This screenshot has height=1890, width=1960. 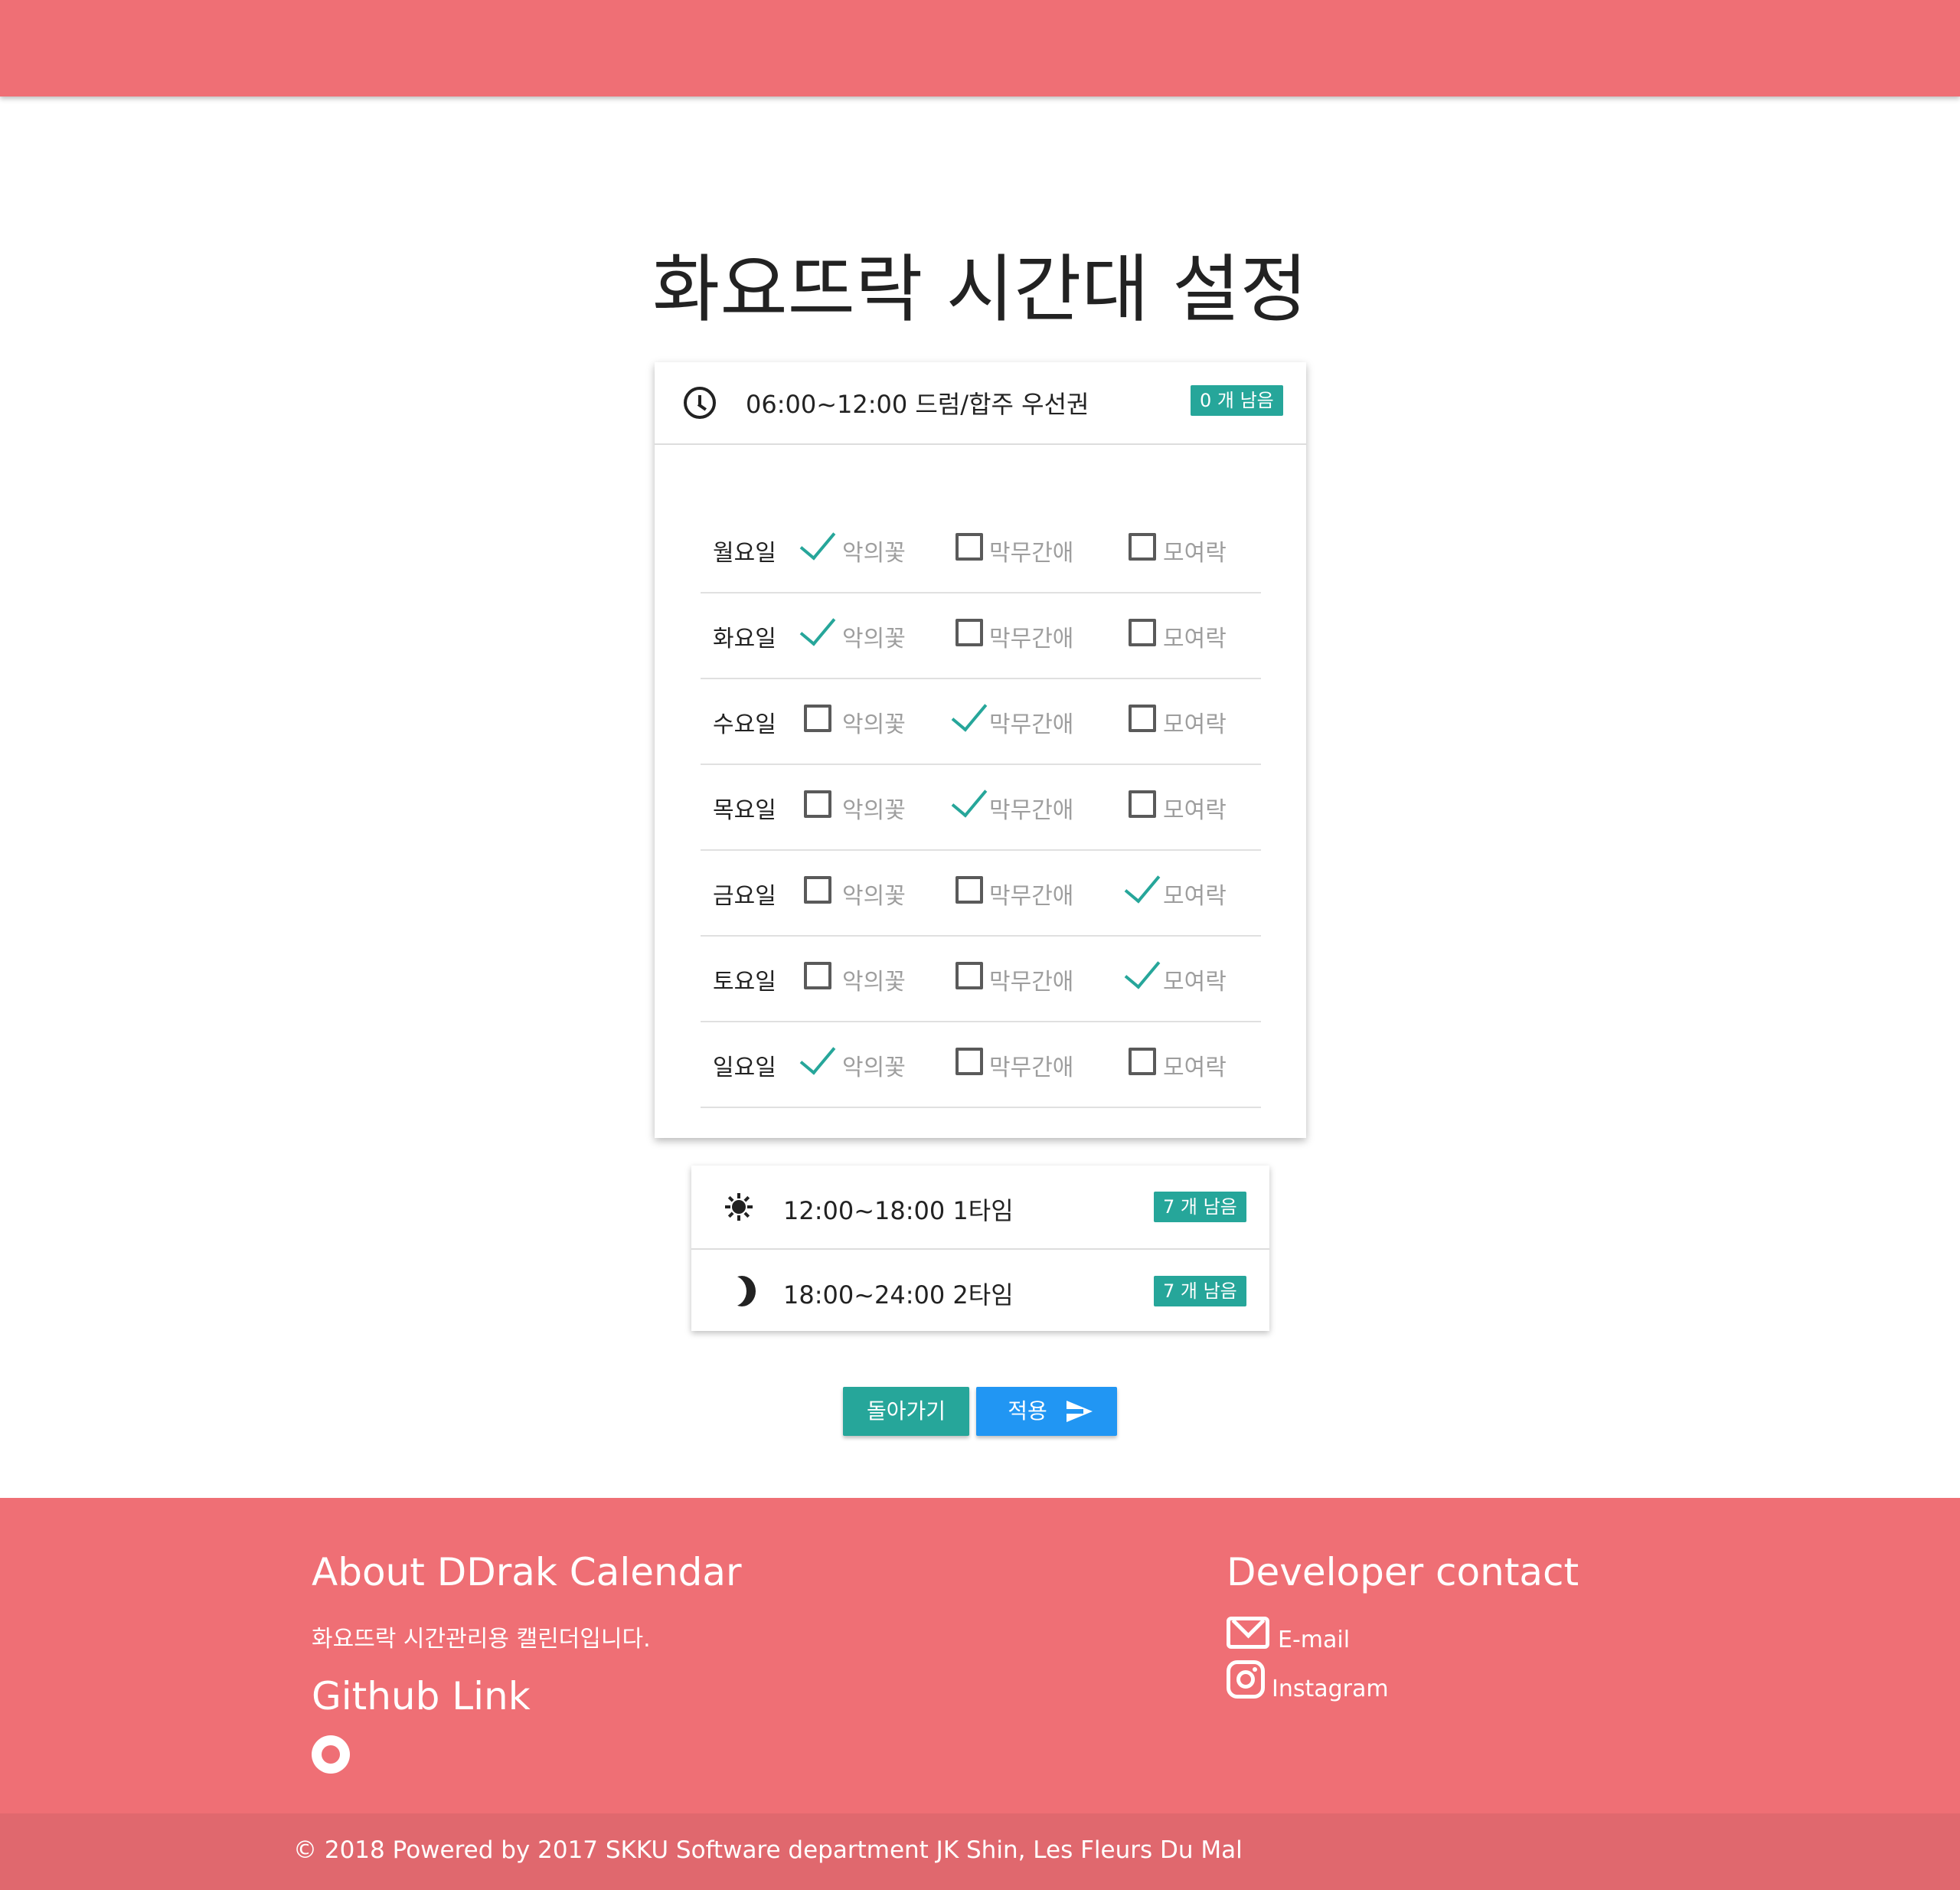 I want to click on top-navbar, so click(x=980, y=48).